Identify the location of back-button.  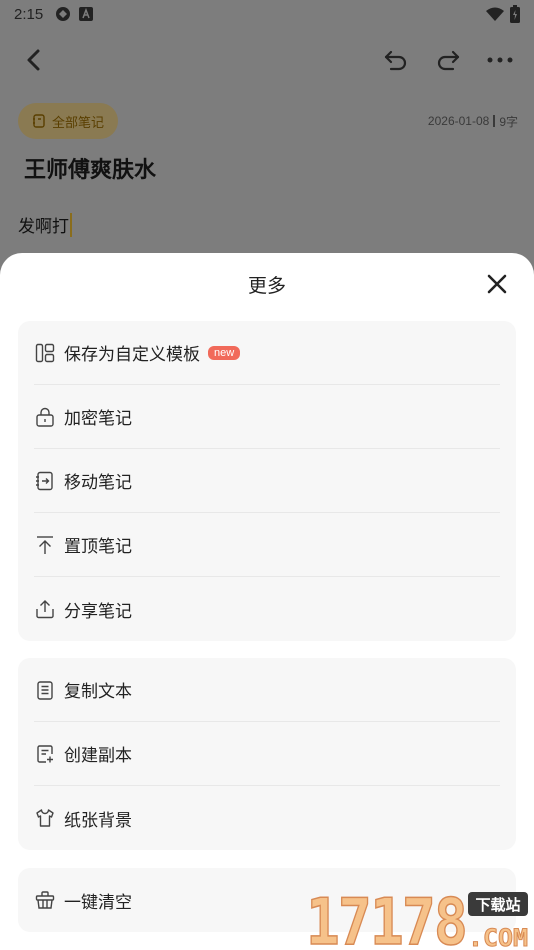
(34, 60).